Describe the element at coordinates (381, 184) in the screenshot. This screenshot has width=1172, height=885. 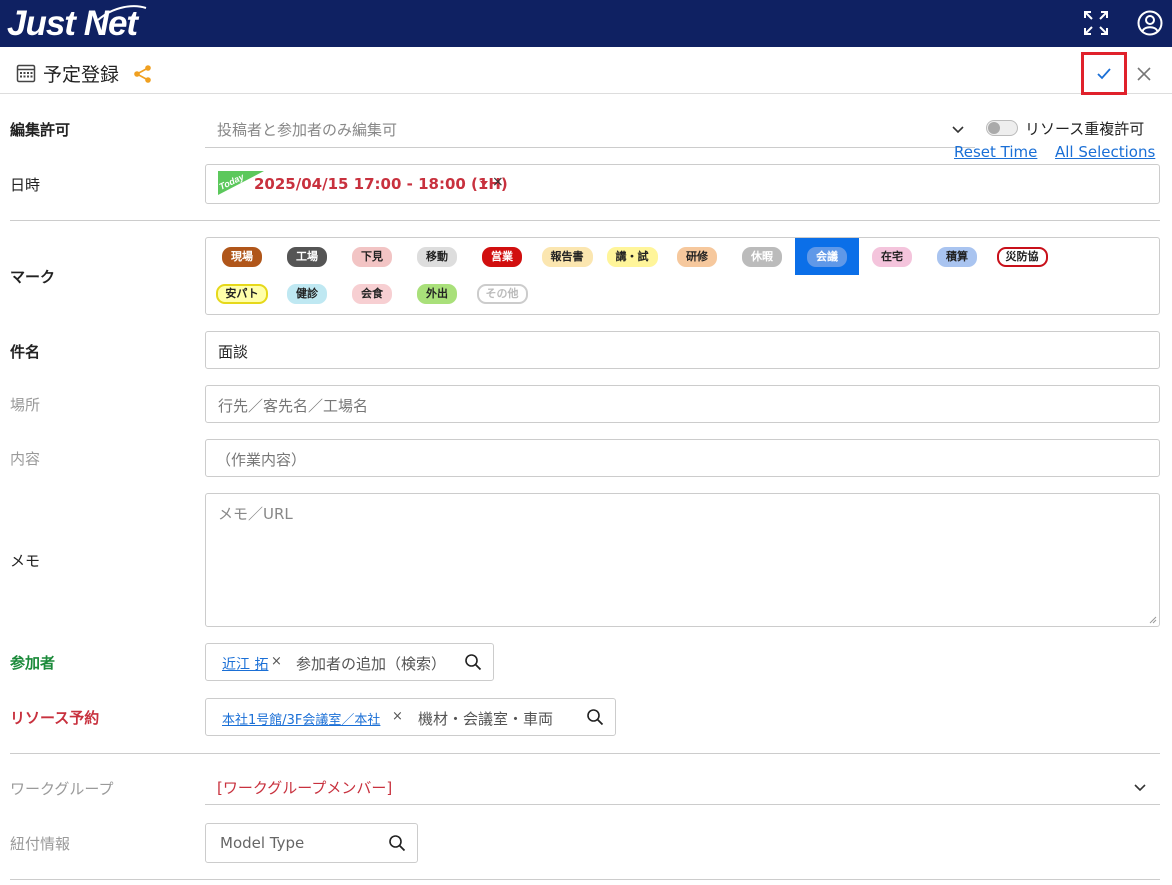
I see `datetime-value: 2025/04/15 17:00 - 18:00 (1H)` at that location.